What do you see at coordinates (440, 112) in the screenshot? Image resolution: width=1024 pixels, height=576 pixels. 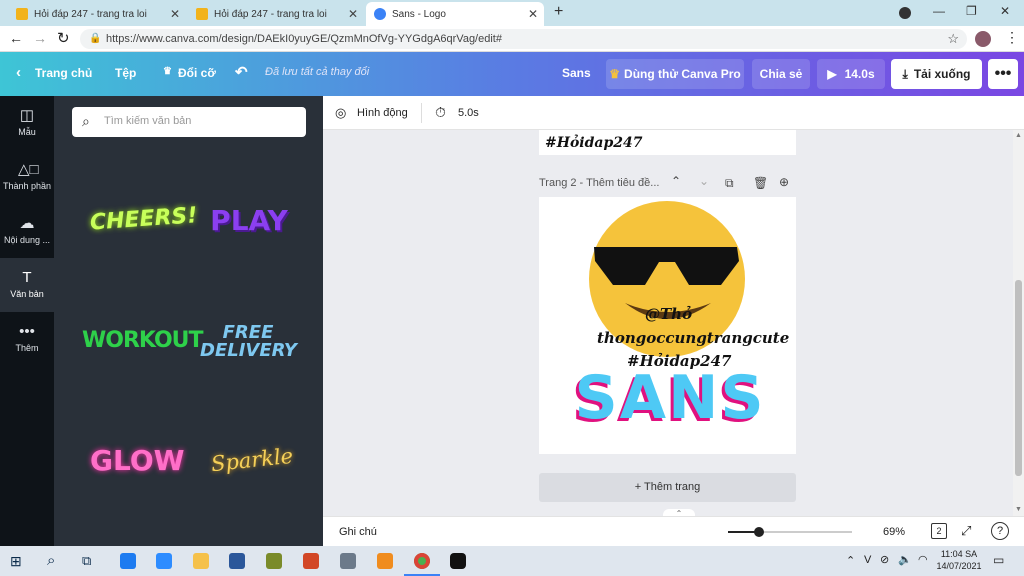 I see `timer-icon: ⏱` at bounding box center [440, 112].